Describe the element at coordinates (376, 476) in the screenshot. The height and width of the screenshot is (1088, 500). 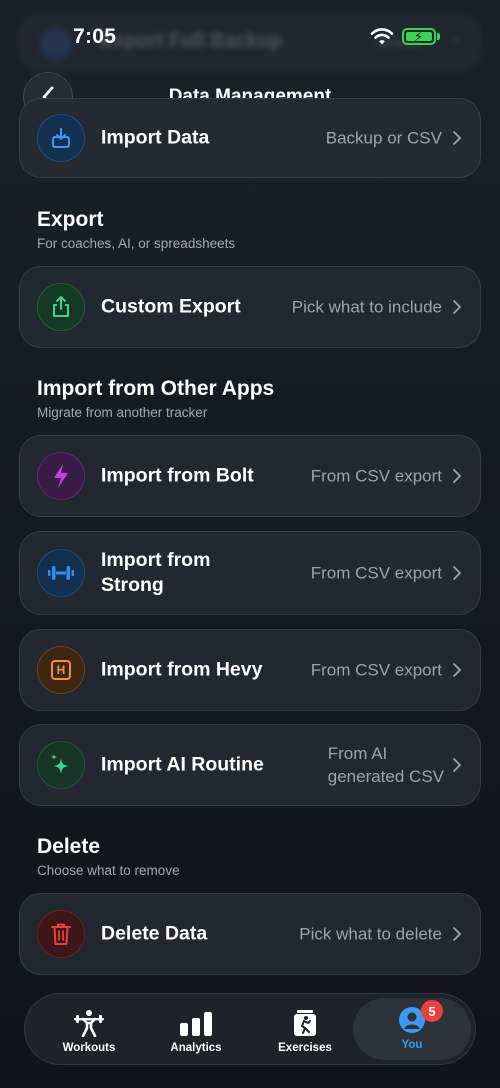
I see `import-bolt-detail: From CSV export` at that location.